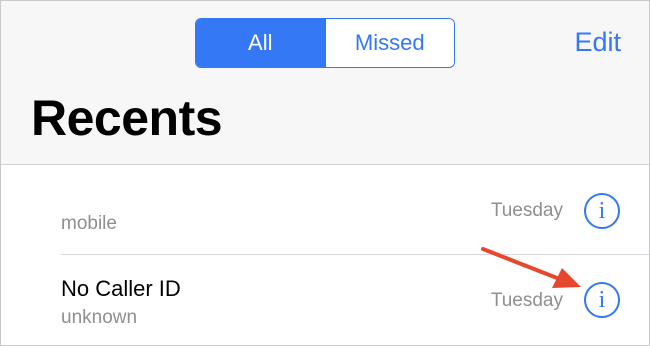 The image size is (650, 346). I want to click on call-type-label: unknown, so click(99, 317).